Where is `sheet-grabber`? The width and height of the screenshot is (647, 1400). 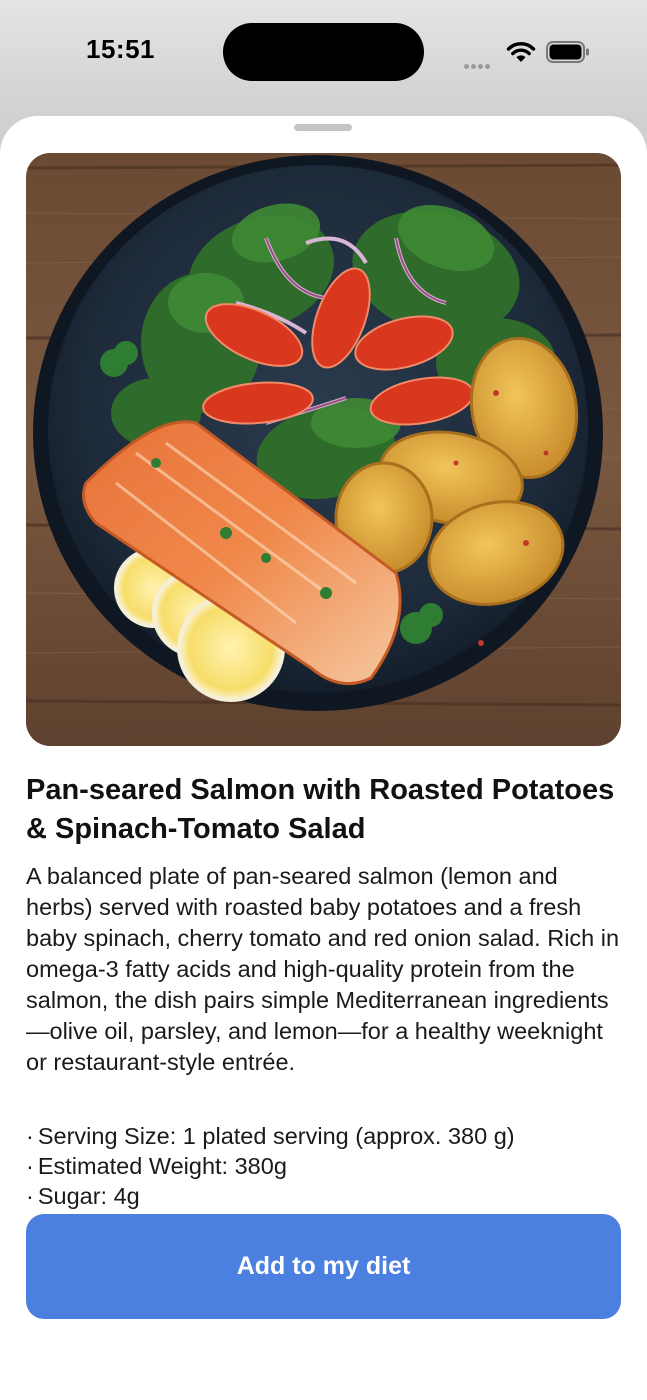
sheet-grabber is located at coordinates (323, 127).